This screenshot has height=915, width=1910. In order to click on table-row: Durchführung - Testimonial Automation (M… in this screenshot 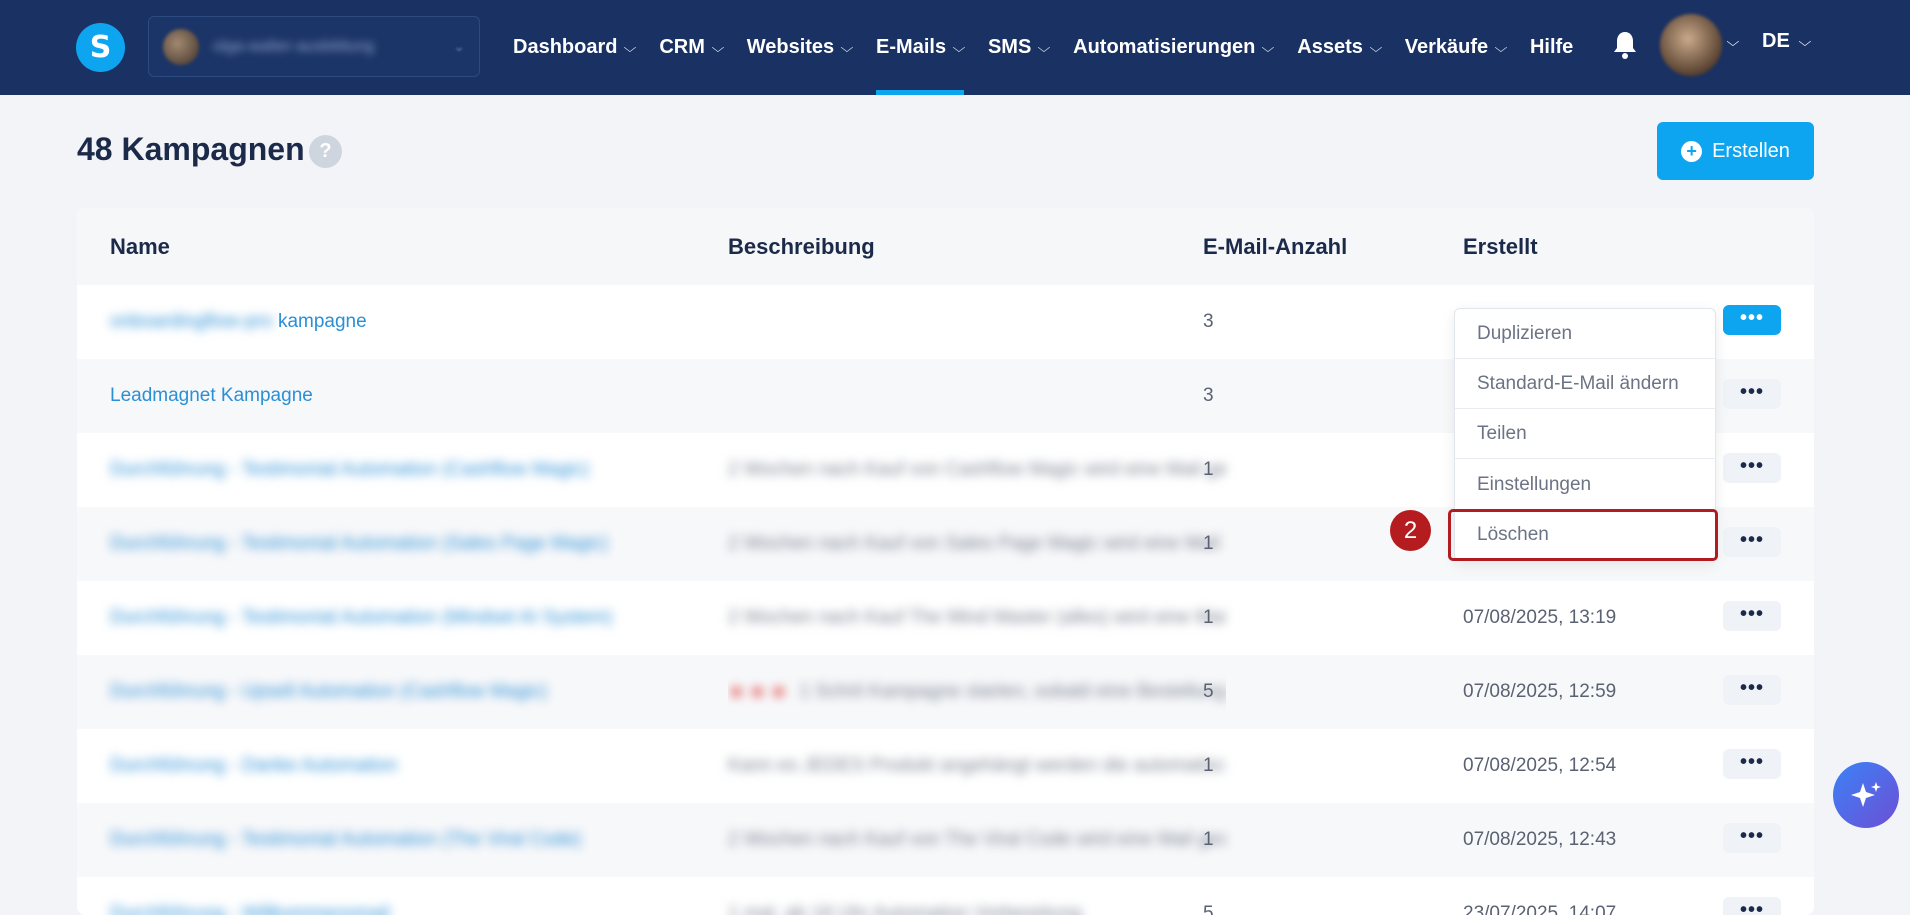, I will do `click(945, 618)`.